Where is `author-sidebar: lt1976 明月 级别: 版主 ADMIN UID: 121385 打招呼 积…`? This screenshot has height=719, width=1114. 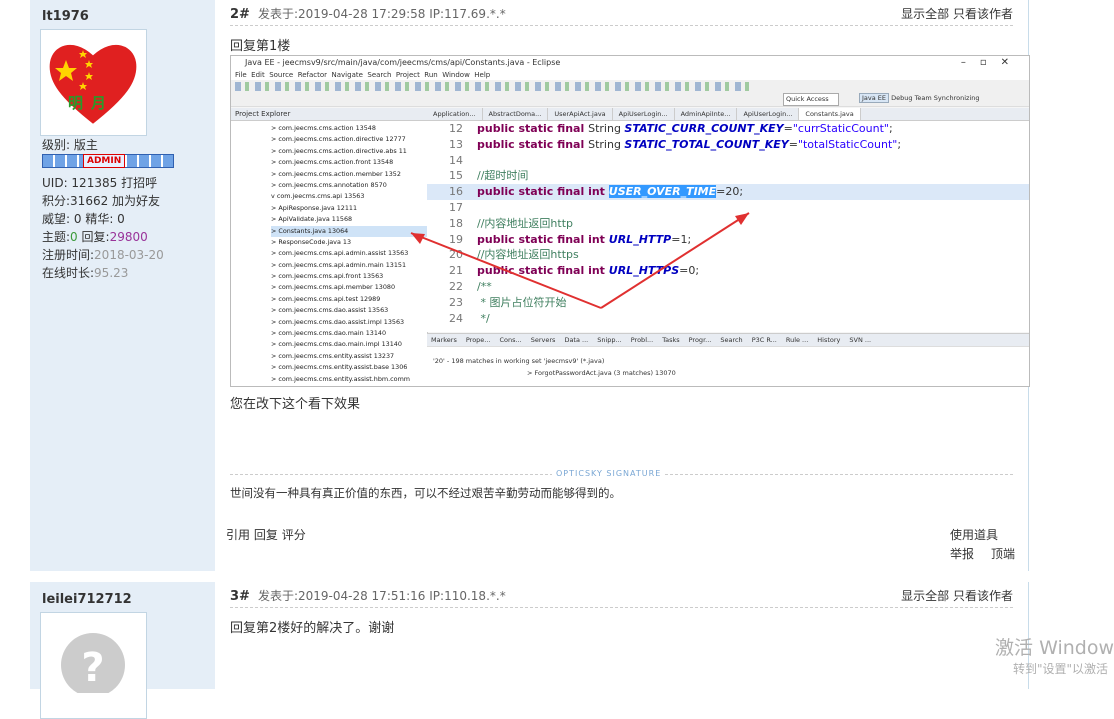 author-sidebar: lt1976 明月 级别: 版主 ADMIN UID: 121385 打招呼 积… is located at coordinates (122, 285).